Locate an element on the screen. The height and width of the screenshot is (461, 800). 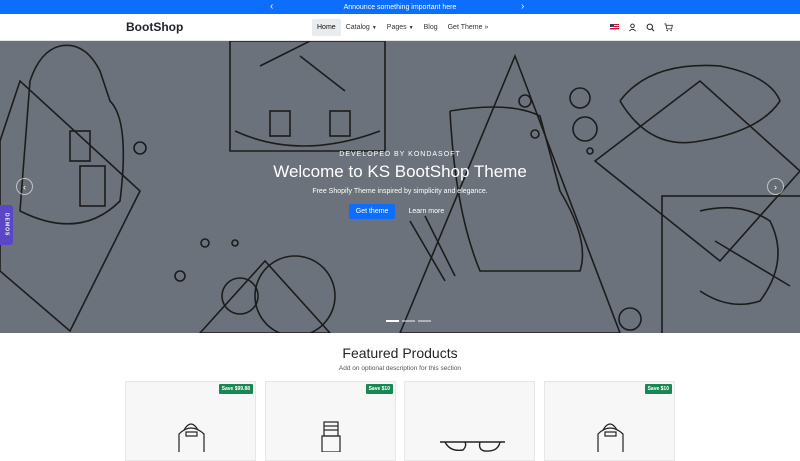
section-title: Featured Products is located at coordinates (400, 353).